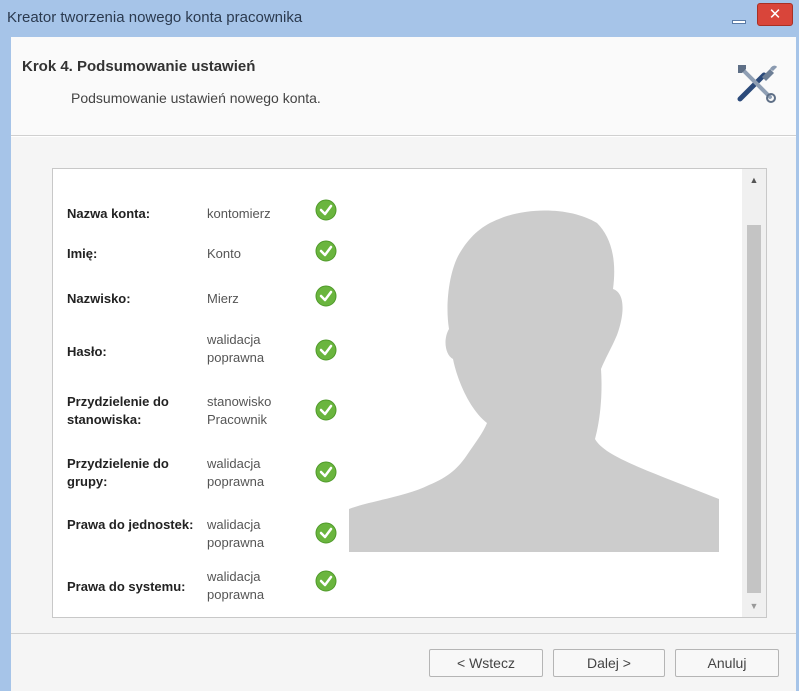 This screenshot has width=799, height=691. I want to click on vertical-scrollbar: ▲ ▼, so click(754, 393).